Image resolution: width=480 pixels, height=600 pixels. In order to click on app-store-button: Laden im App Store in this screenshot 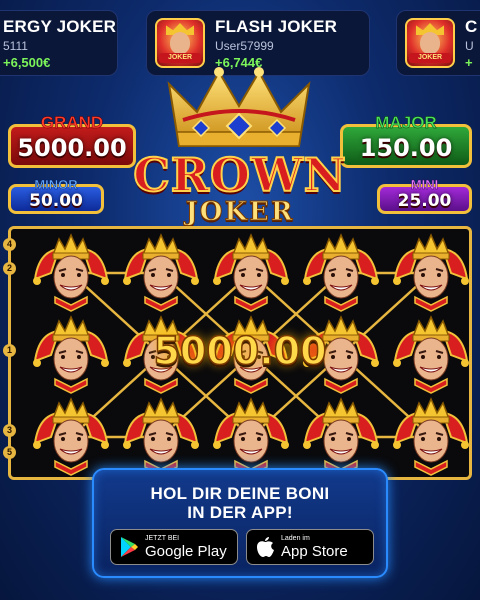, I will do `click(310, 547)`.